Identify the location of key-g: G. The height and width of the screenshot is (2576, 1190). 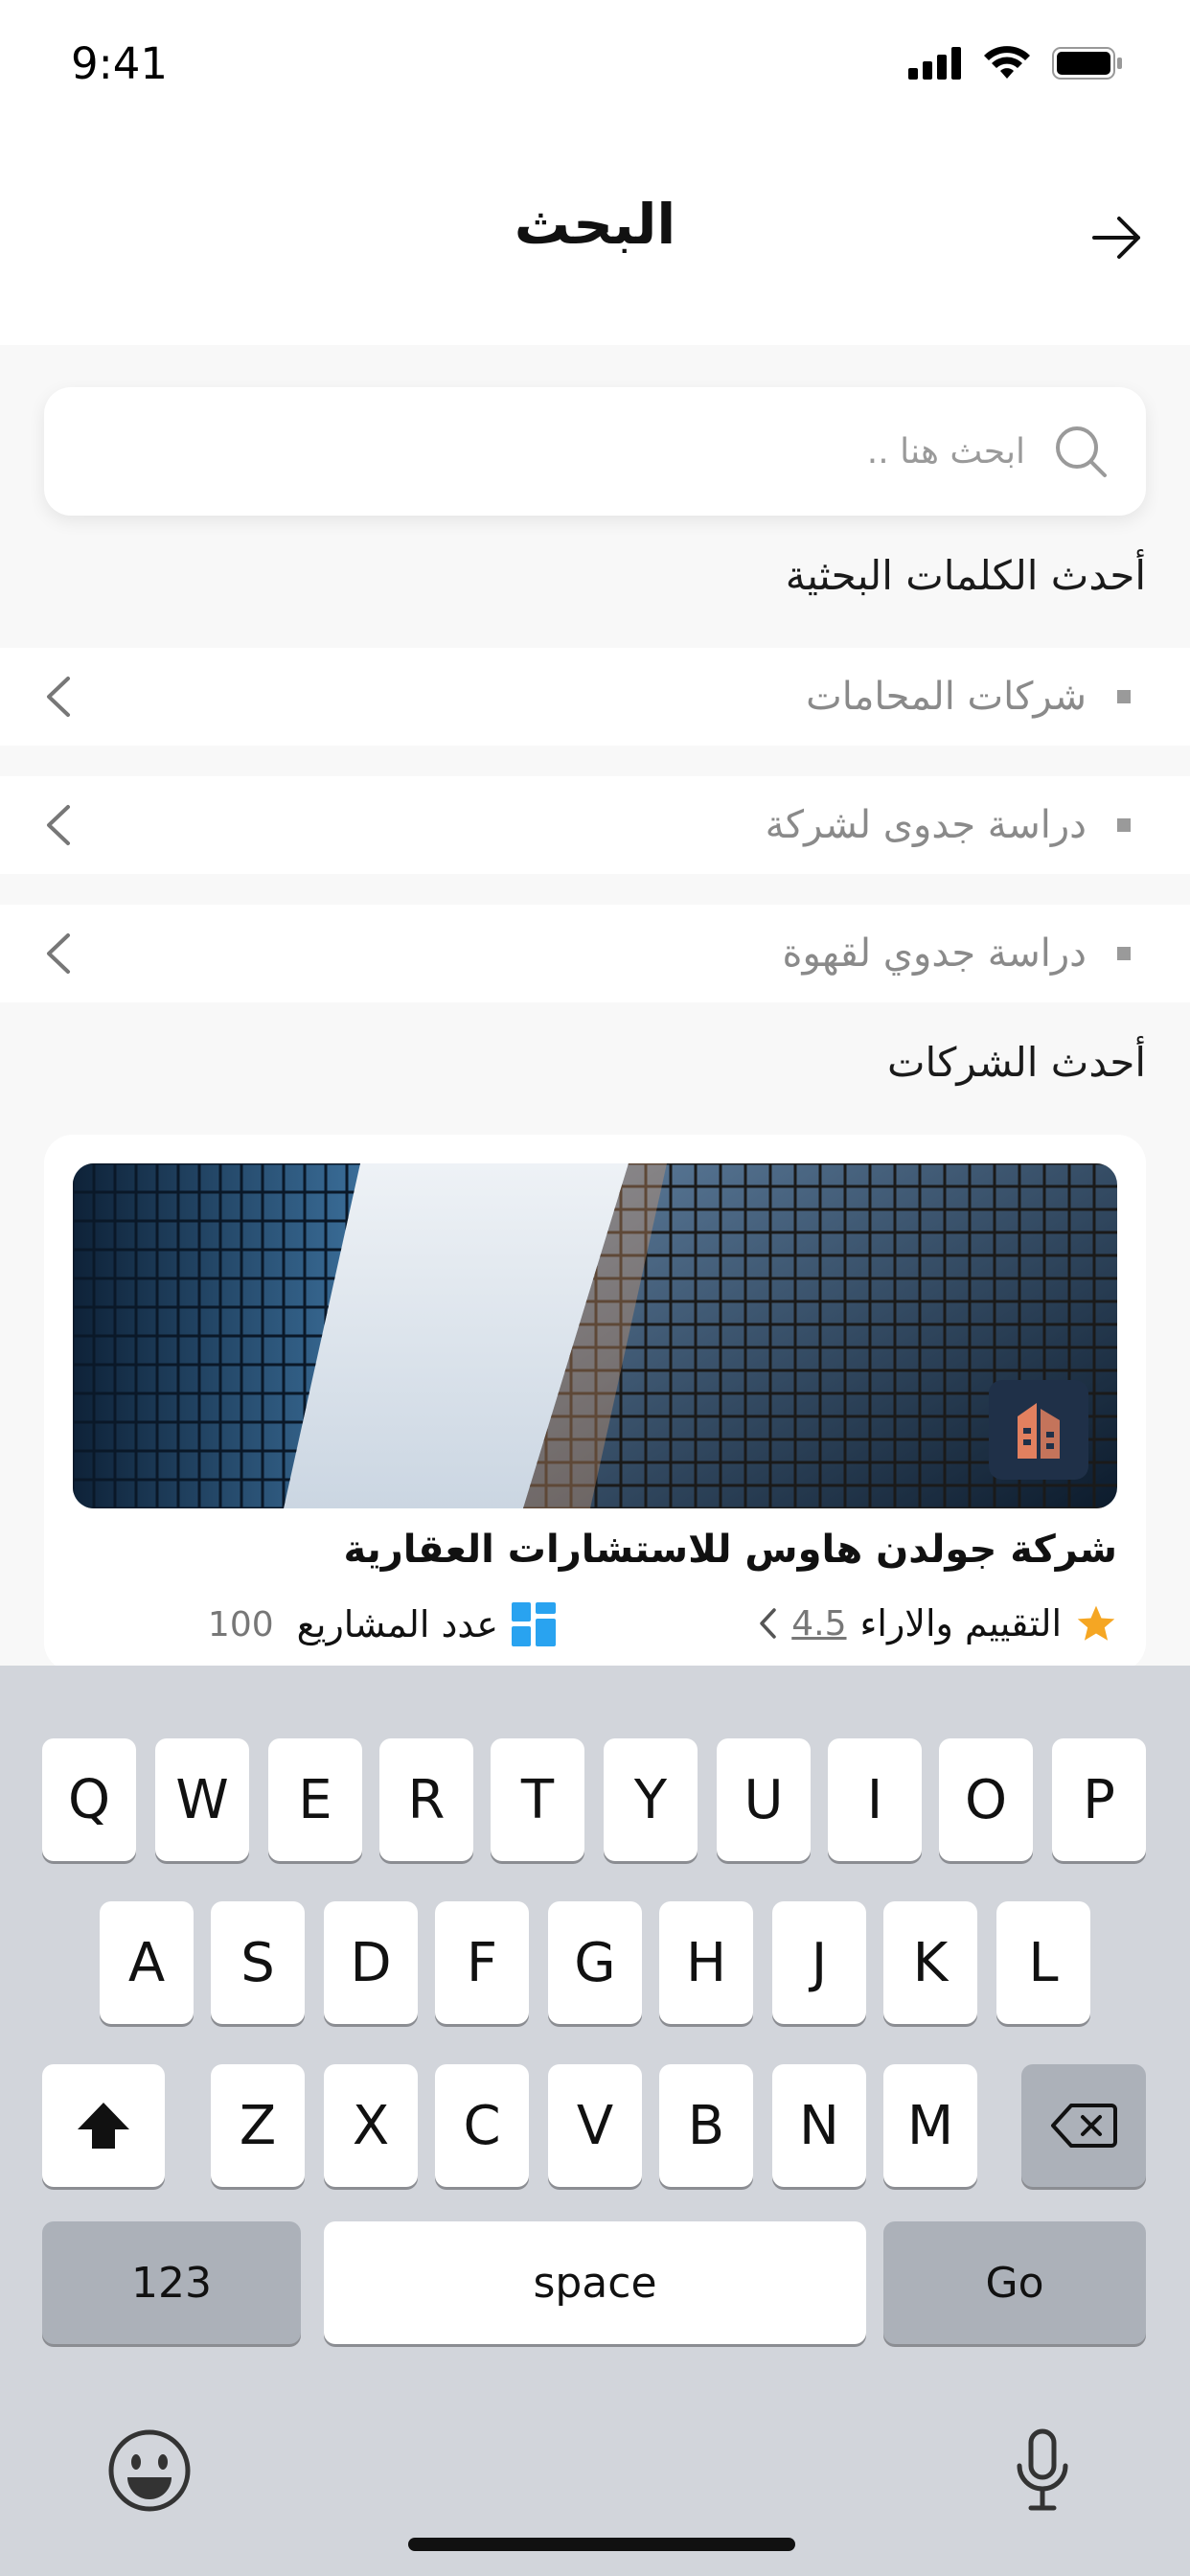
(595, 1962).